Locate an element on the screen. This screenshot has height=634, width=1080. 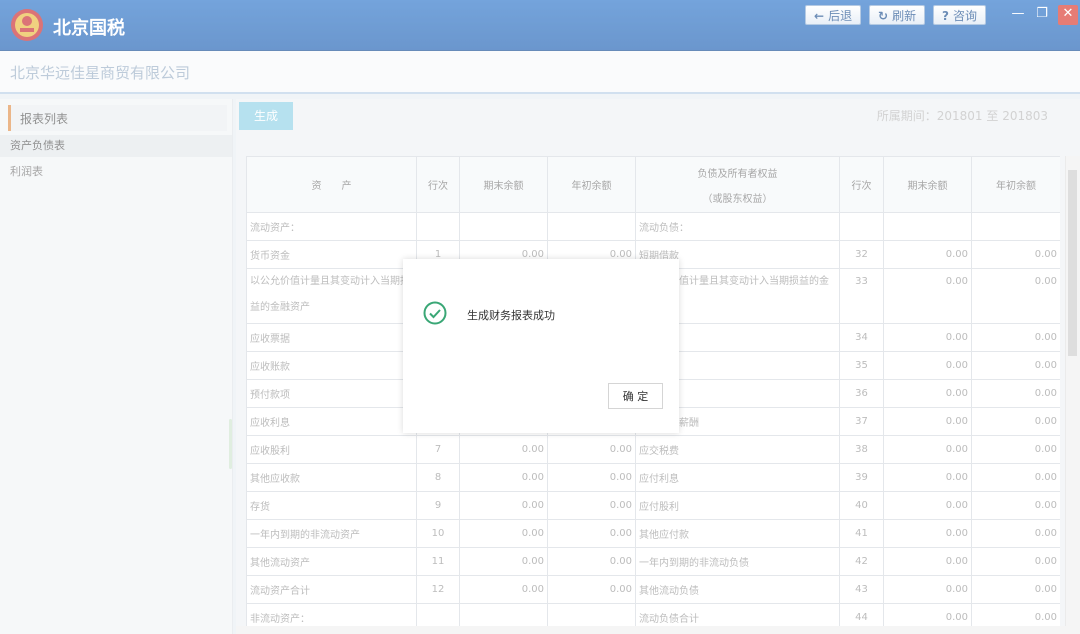
check-circle-icon is located at coordinates (435, 313).